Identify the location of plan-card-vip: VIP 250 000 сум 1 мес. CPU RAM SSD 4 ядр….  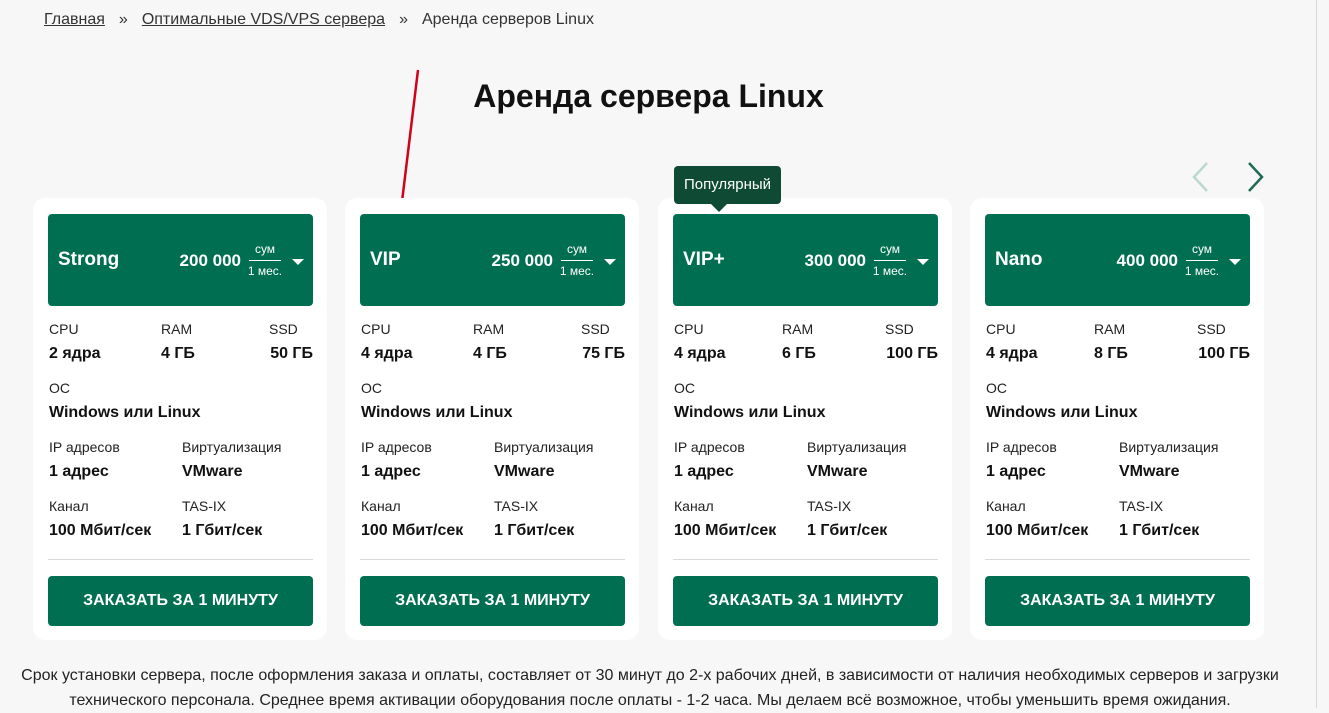
(492, 419).